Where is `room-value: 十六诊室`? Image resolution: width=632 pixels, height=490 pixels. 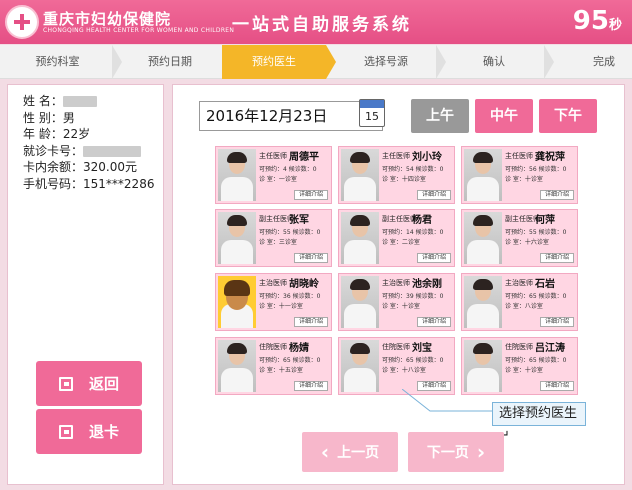
room-value: 十六诊室 is located at coordinates (536, 242).